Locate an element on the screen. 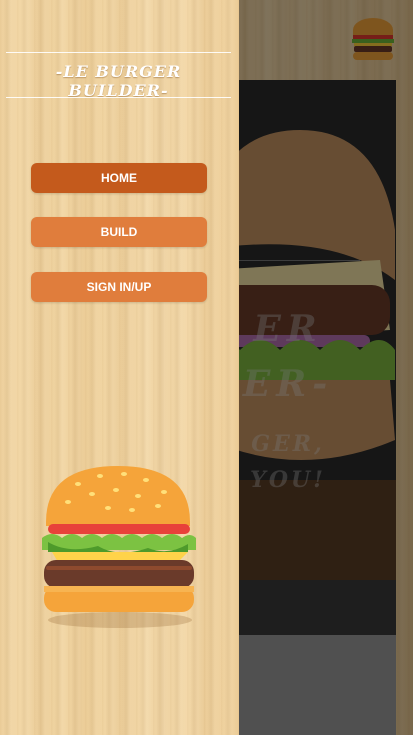 Image resolution: width=413 pixels, height=735 pixels. nav-home-label: HOME is located at coordinates (119, 178).